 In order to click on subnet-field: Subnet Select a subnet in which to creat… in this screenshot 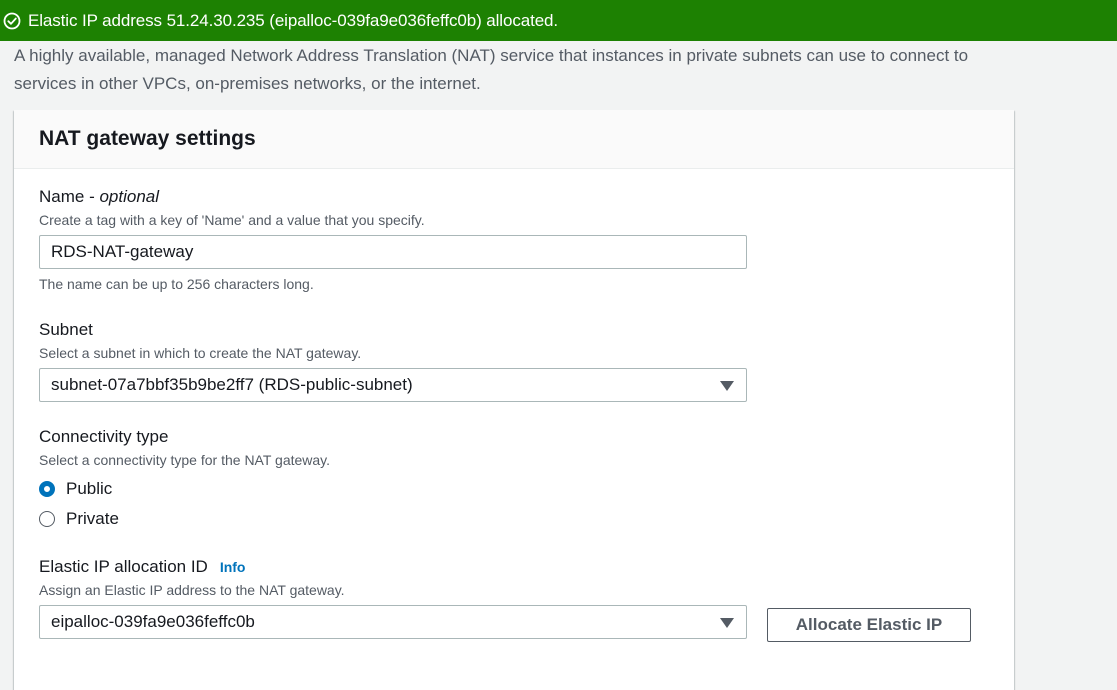, I will do `click(393, 360)`.